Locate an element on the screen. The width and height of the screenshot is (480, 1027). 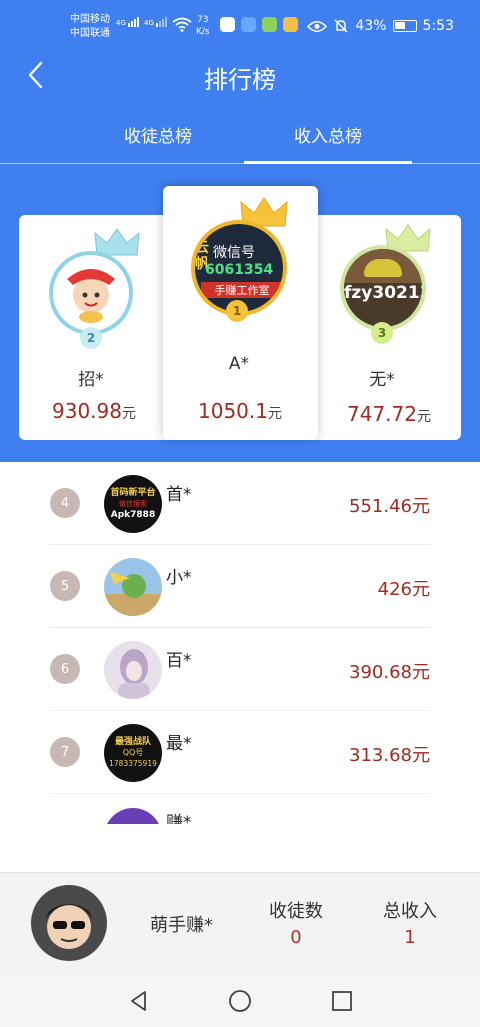
tab-bar: 收徒总榜 收入总榜 is located at coordinates (240, 138).